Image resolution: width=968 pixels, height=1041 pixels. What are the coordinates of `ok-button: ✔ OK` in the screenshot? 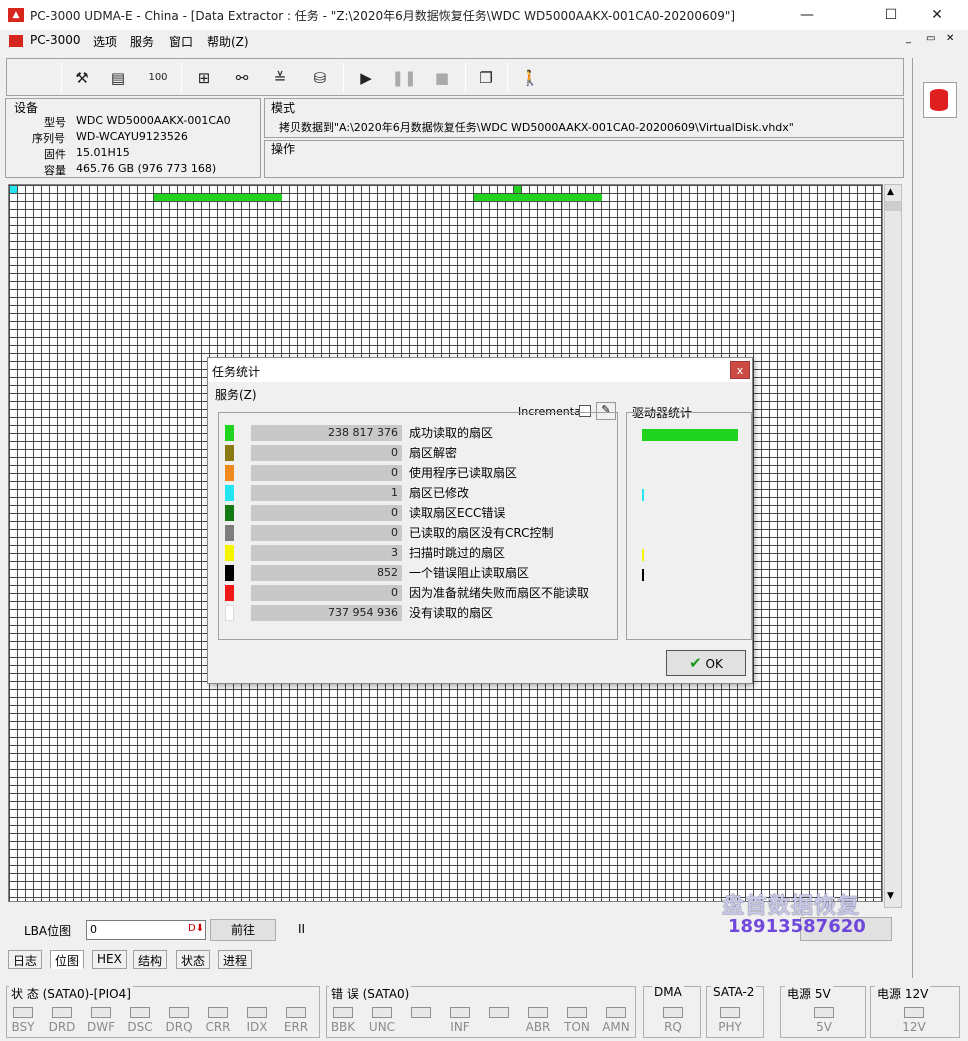 It's located at (706, 663).